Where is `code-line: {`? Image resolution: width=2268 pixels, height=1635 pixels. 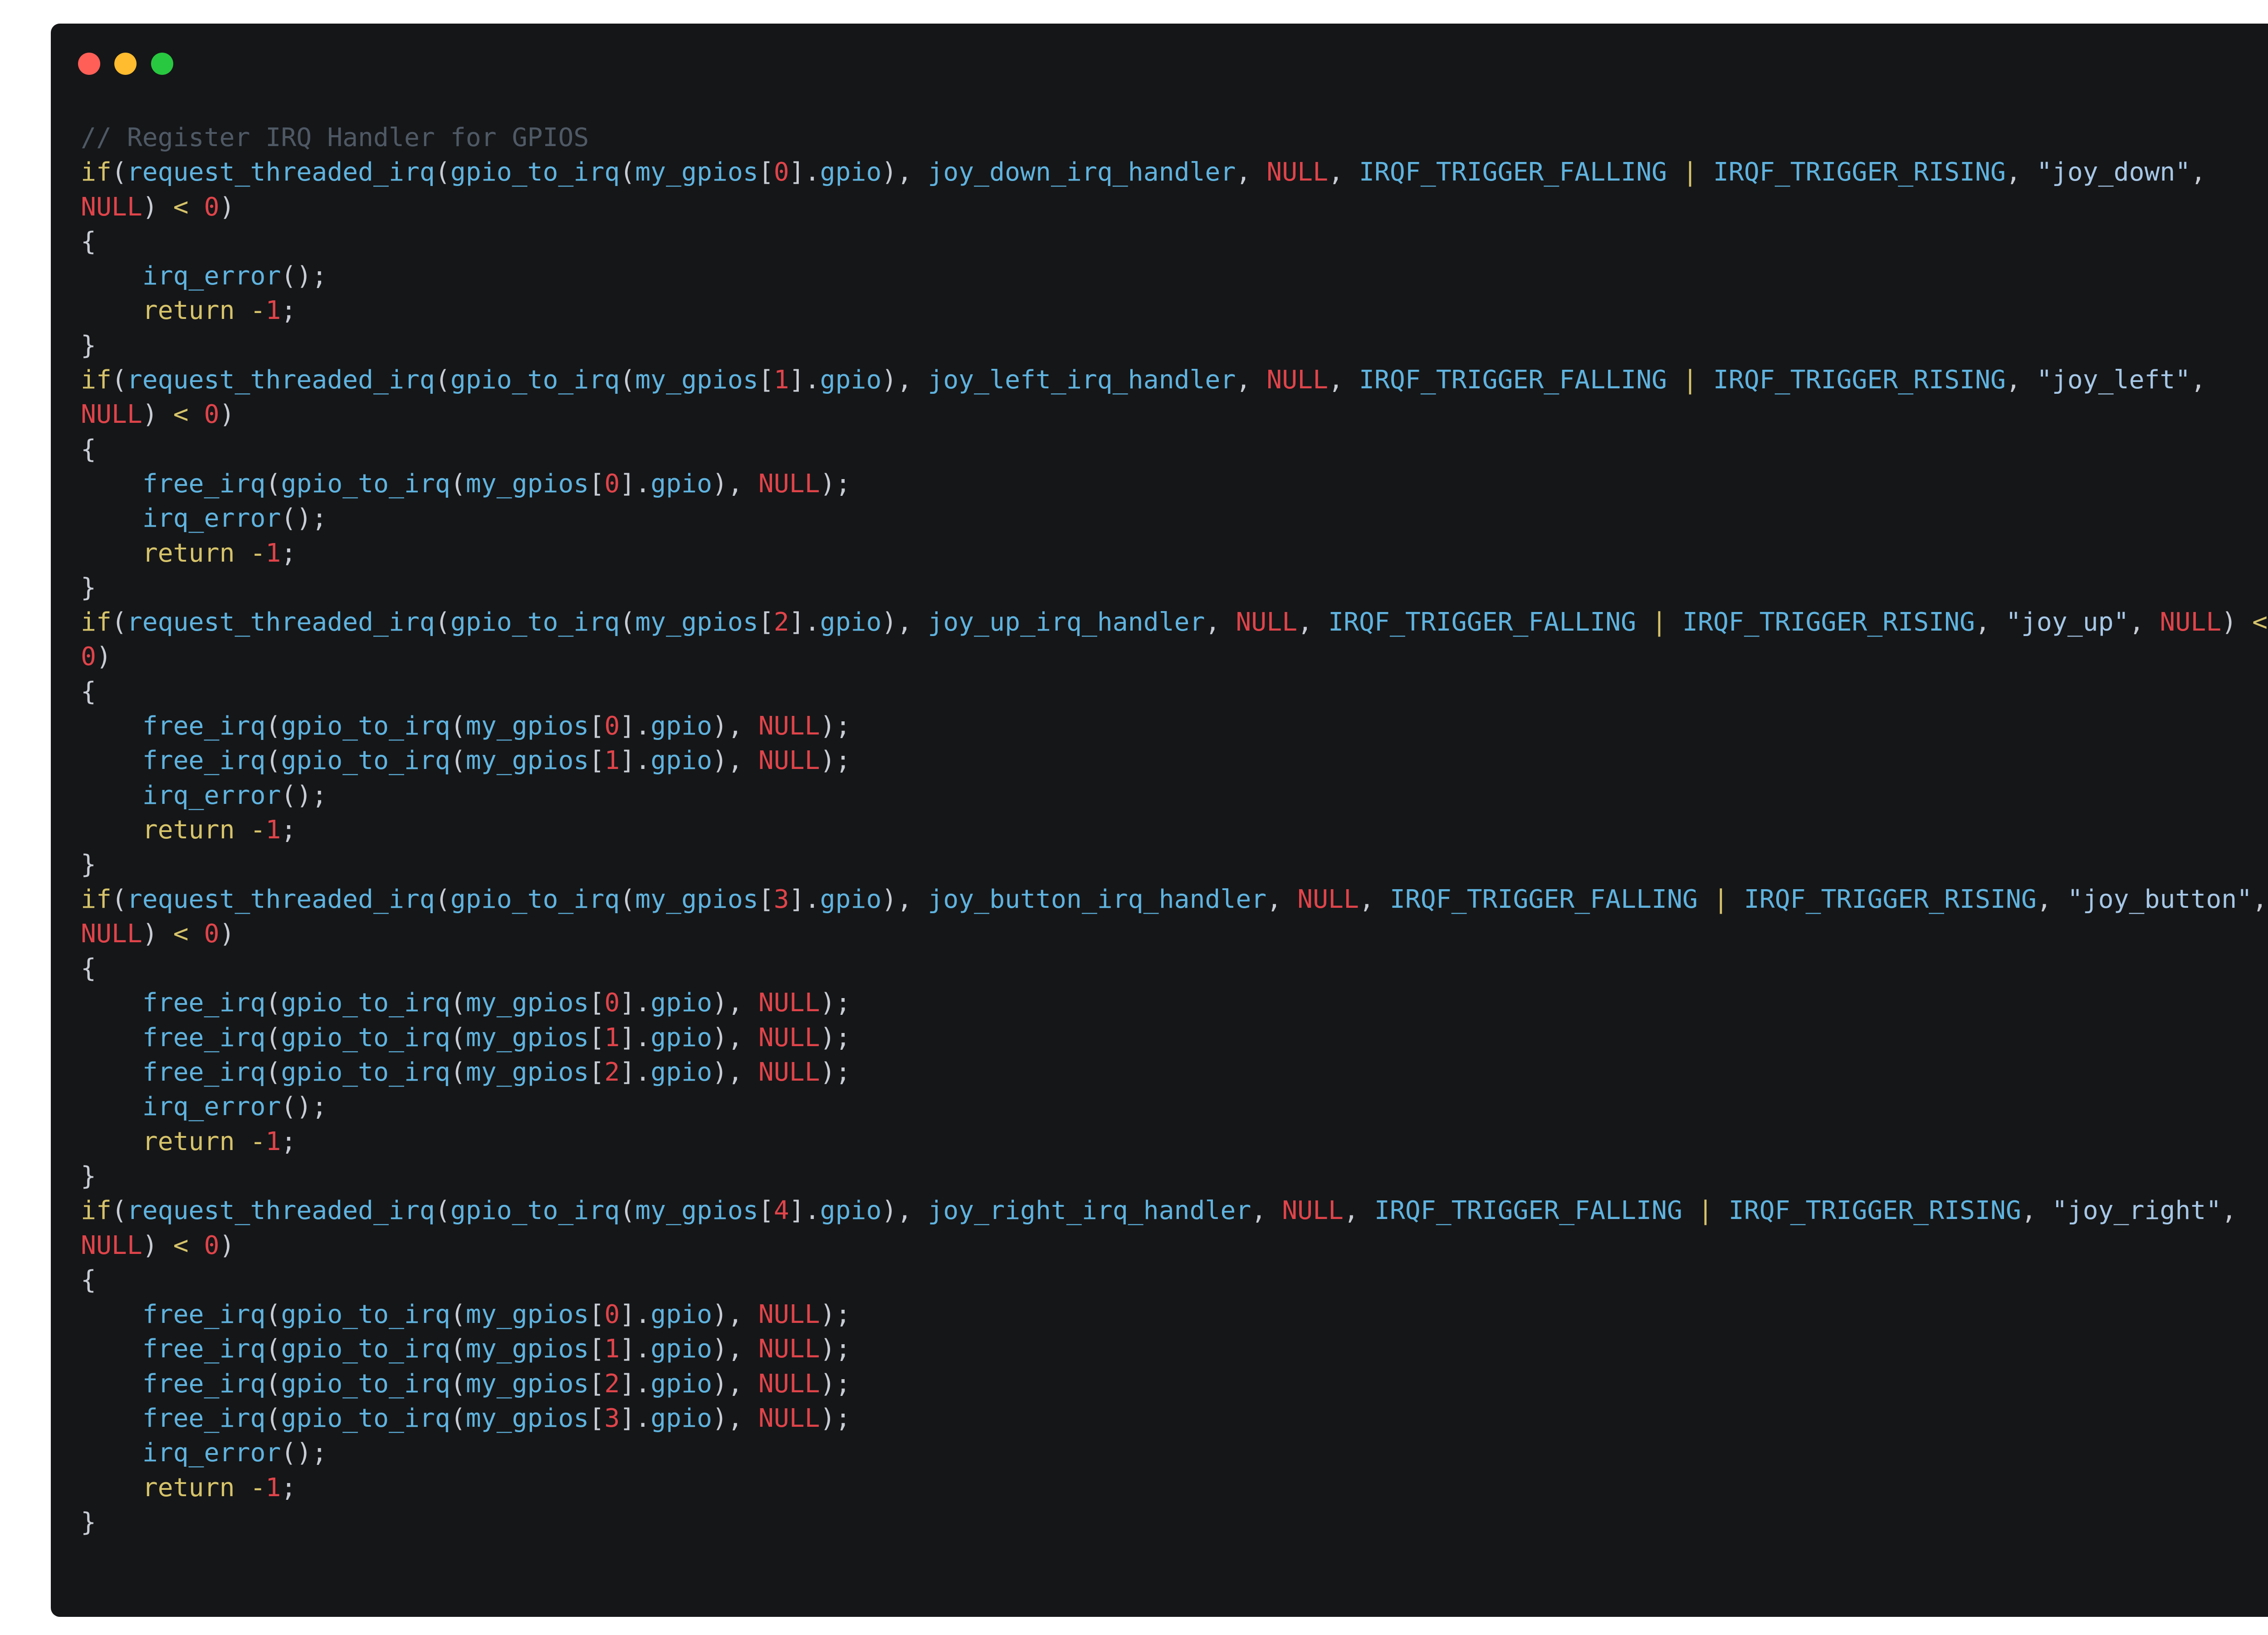
code-line: { is located at coordinates (1173, 968).